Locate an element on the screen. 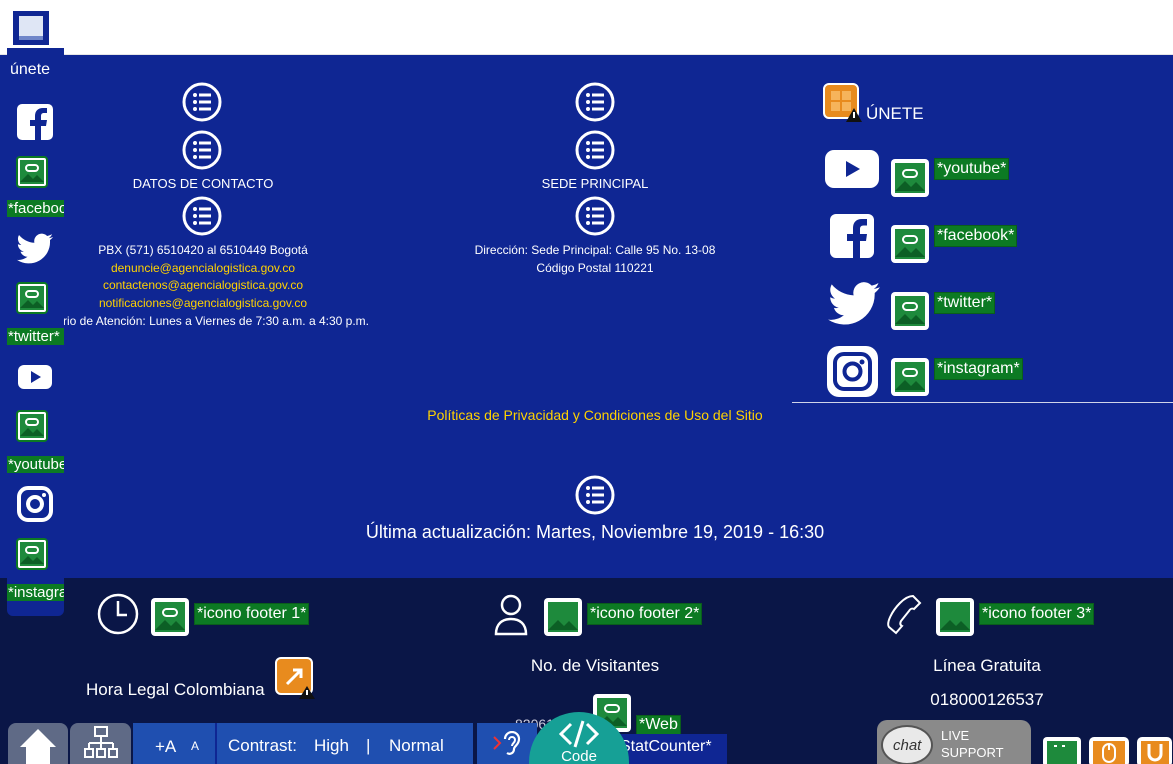 This screenshot has width=1173, height=764. footer-icon-label: *icono footer 1* is located at coordinates (252, 614).